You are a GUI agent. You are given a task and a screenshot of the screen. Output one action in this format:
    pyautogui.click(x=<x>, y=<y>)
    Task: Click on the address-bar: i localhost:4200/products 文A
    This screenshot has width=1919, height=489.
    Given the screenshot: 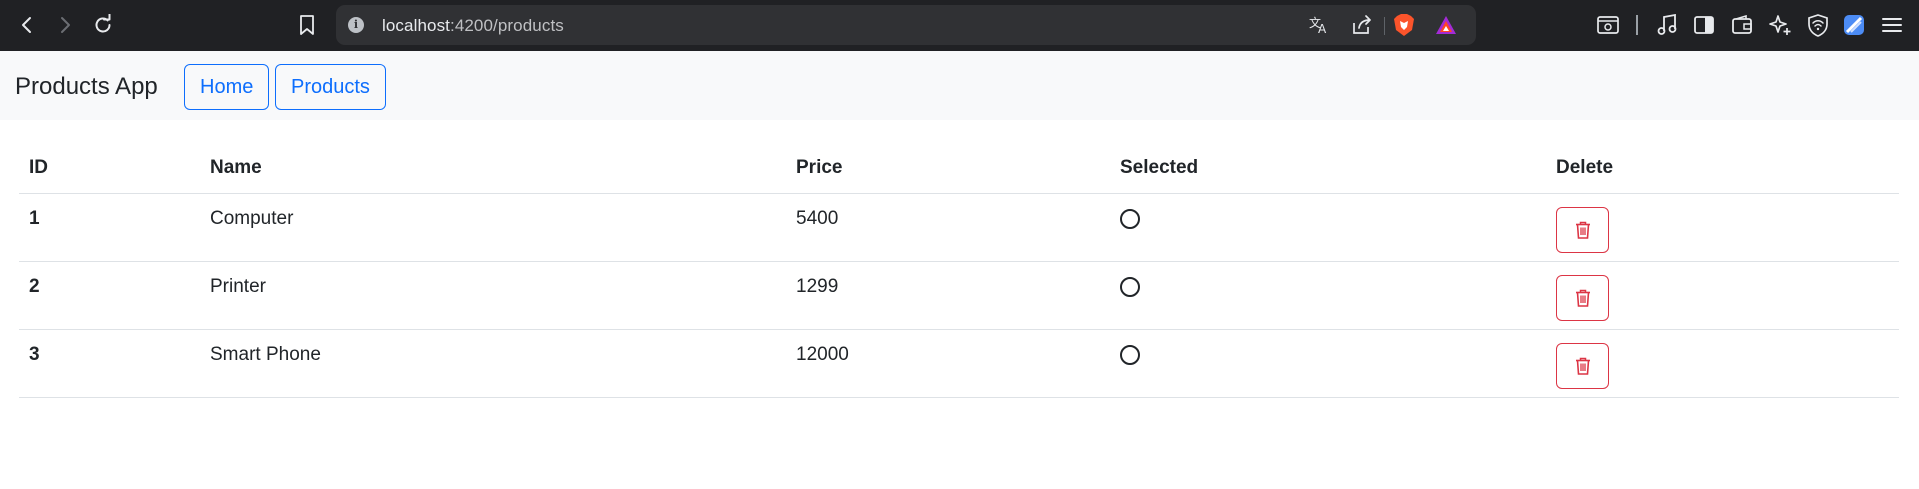 What is the action you would take?
    pyautogui.click(x=906, y=25)
    